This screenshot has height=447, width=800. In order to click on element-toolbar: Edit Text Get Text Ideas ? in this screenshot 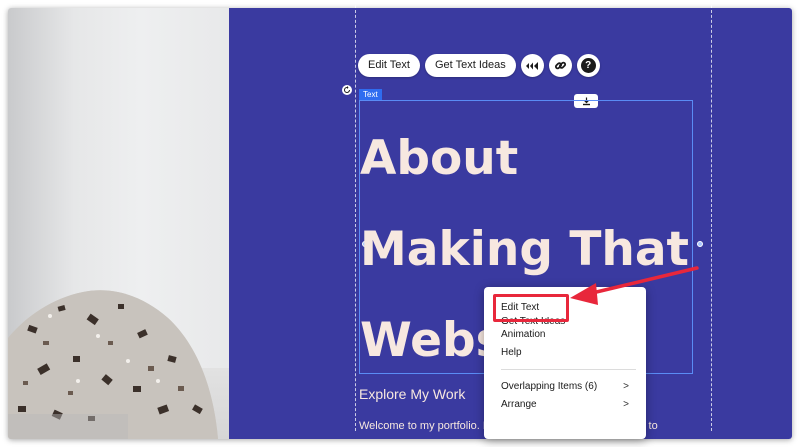, I will do `click(479, 65)`.